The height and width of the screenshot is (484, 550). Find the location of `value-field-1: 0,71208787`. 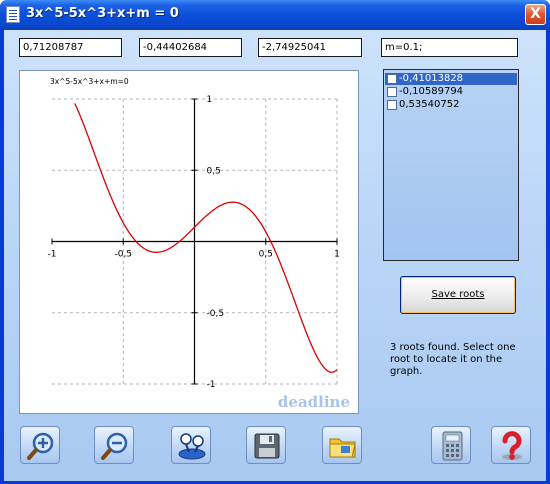

value-field-1: 0,71208787 is located at coordinates (70, 47).